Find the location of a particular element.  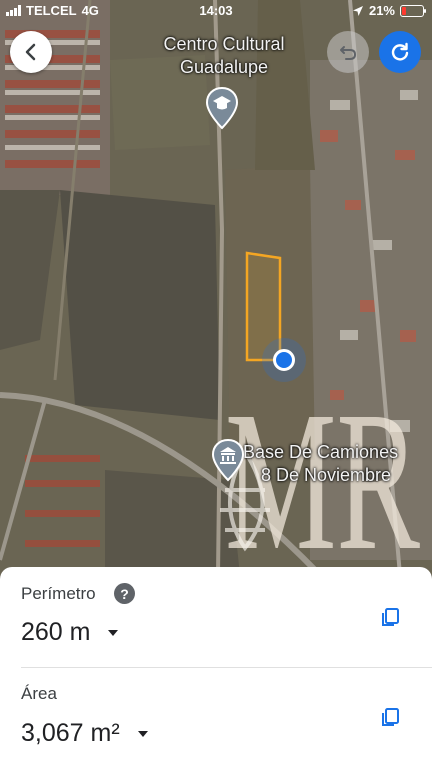

area-unit-selector: 3,067 m² is located at coordinates (84, 733).